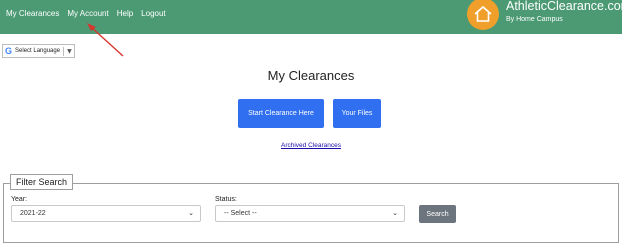  Describe the element at coordinates (33, 213) in the screenshot. I see `year-select-value: 2021-22` at that location.